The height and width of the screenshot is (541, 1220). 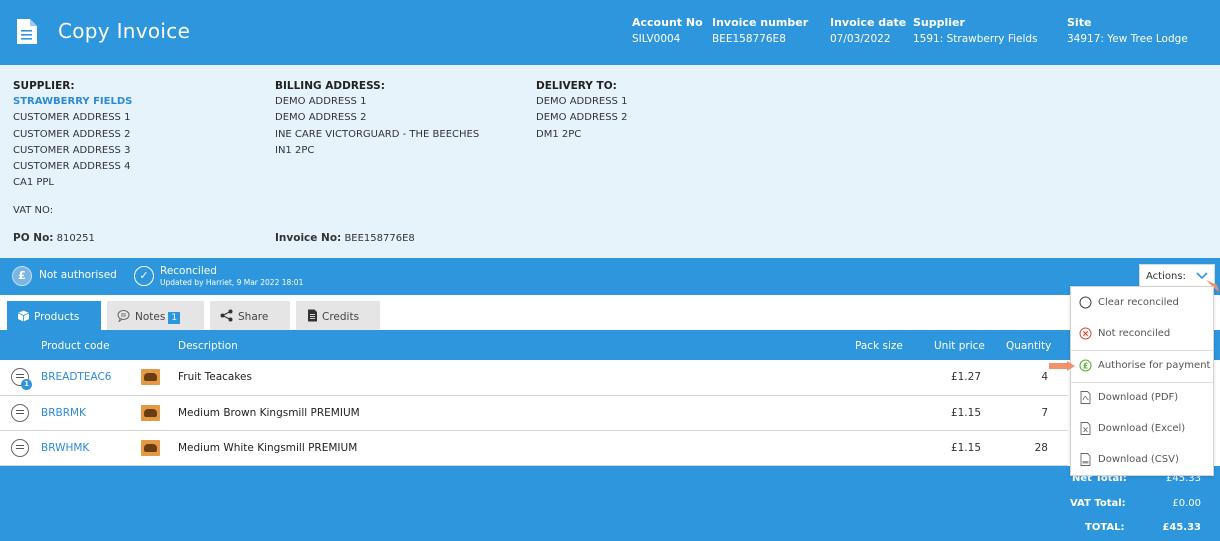 What do you see at coordinates (338, 315) in the screenshot?
I see `tab-credits: Credits` at bounding box center [338, 315].